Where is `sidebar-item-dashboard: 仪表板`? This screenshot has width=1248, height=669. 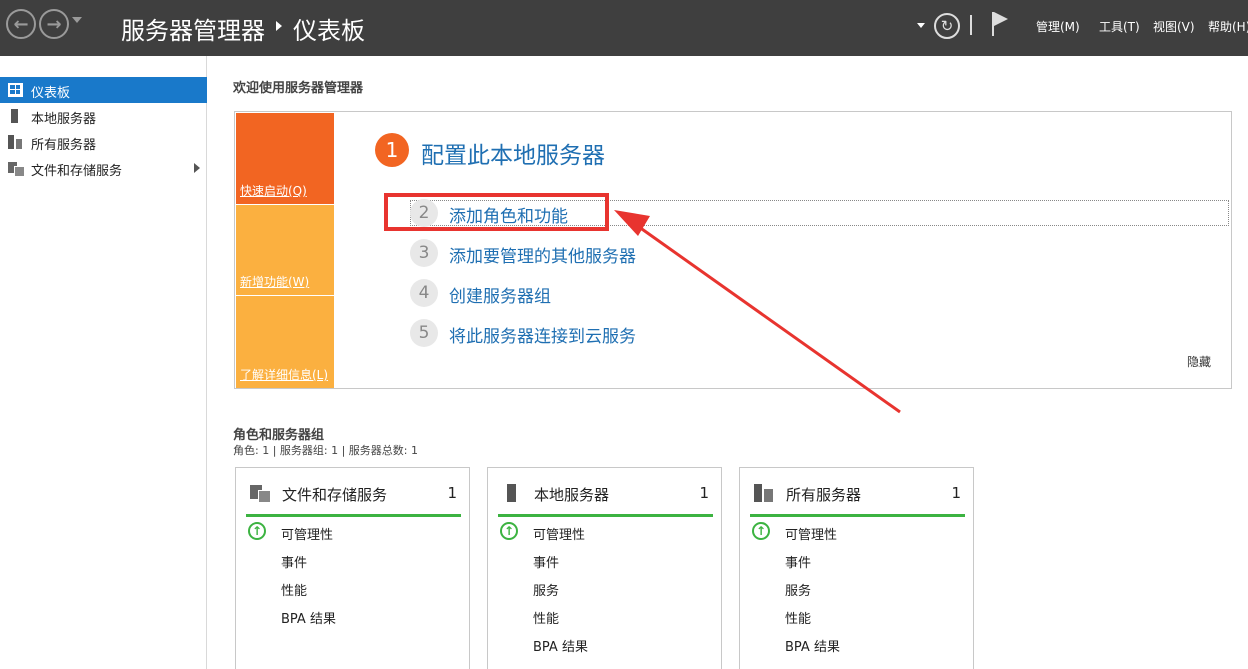 sidebar-item-dashboard: 仪表板 is located at coordinates (103, 90).